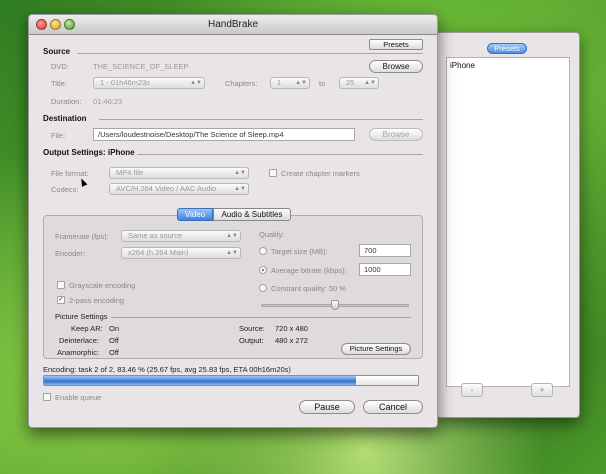 The height and width of the screenshot is (474, 606). I want to click on deinterlace-value: Off, so click(114, 340).